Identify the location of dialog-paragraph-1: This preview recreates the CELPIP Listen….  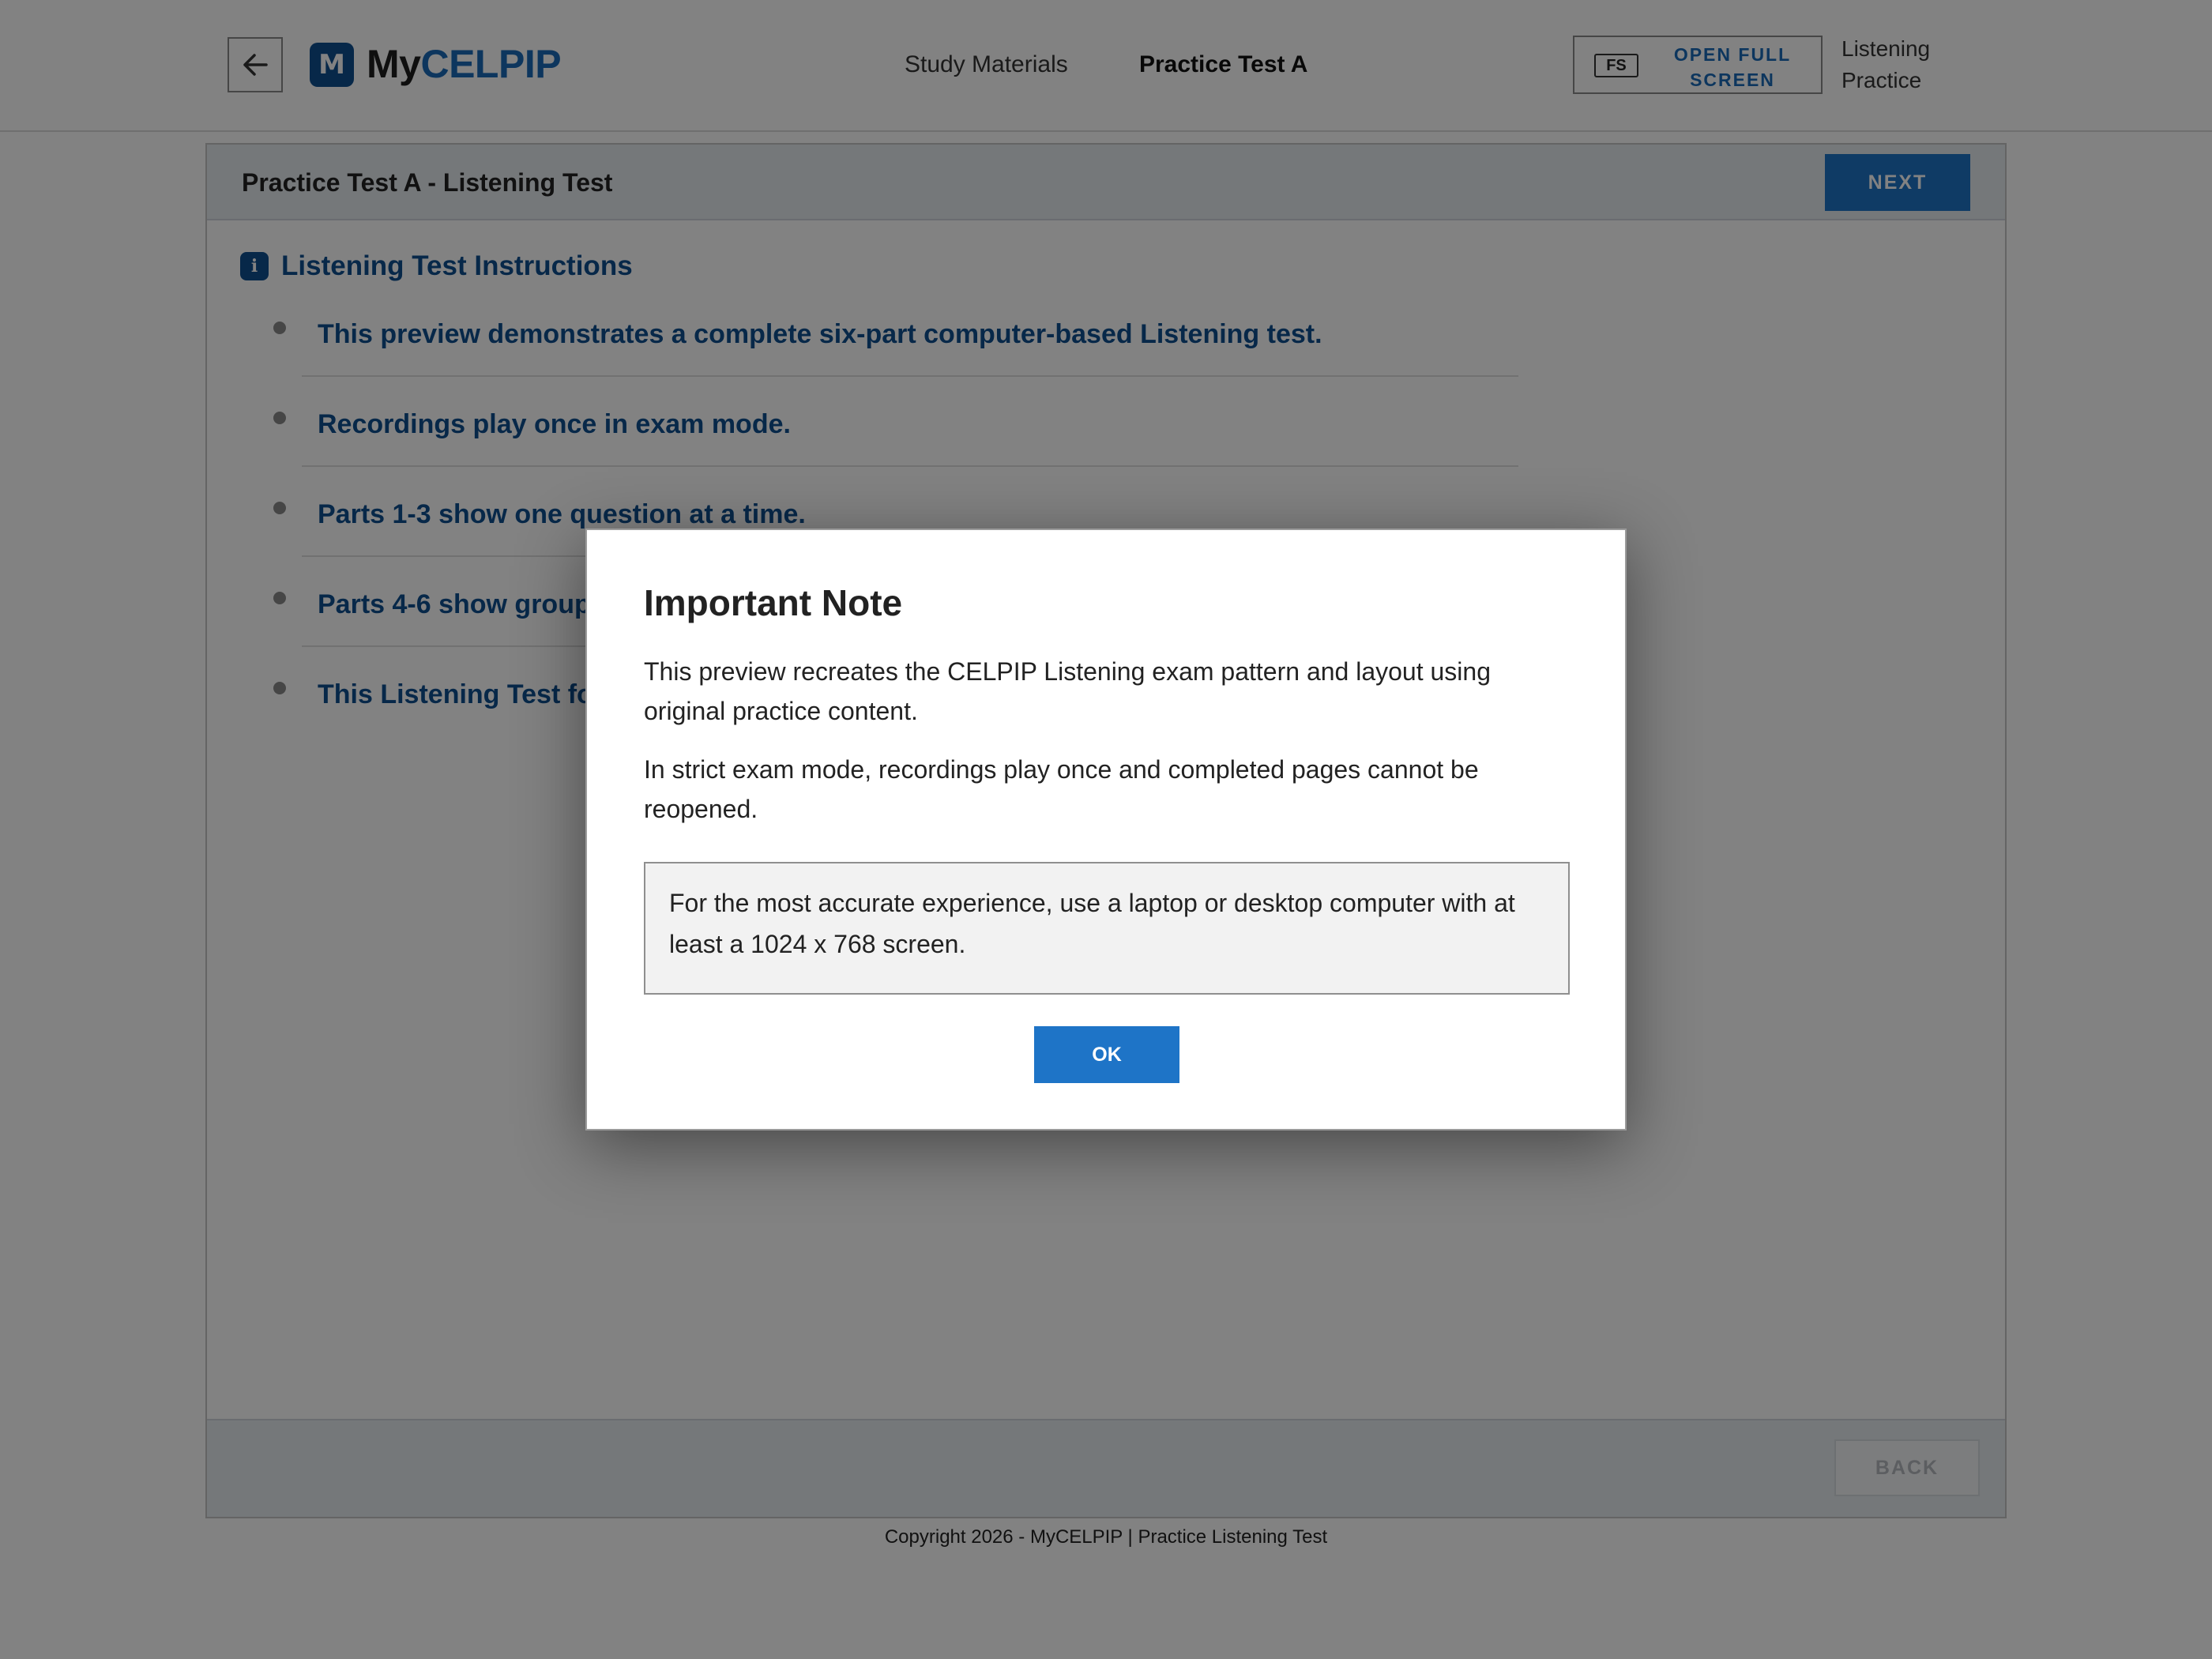
(1068, 691).